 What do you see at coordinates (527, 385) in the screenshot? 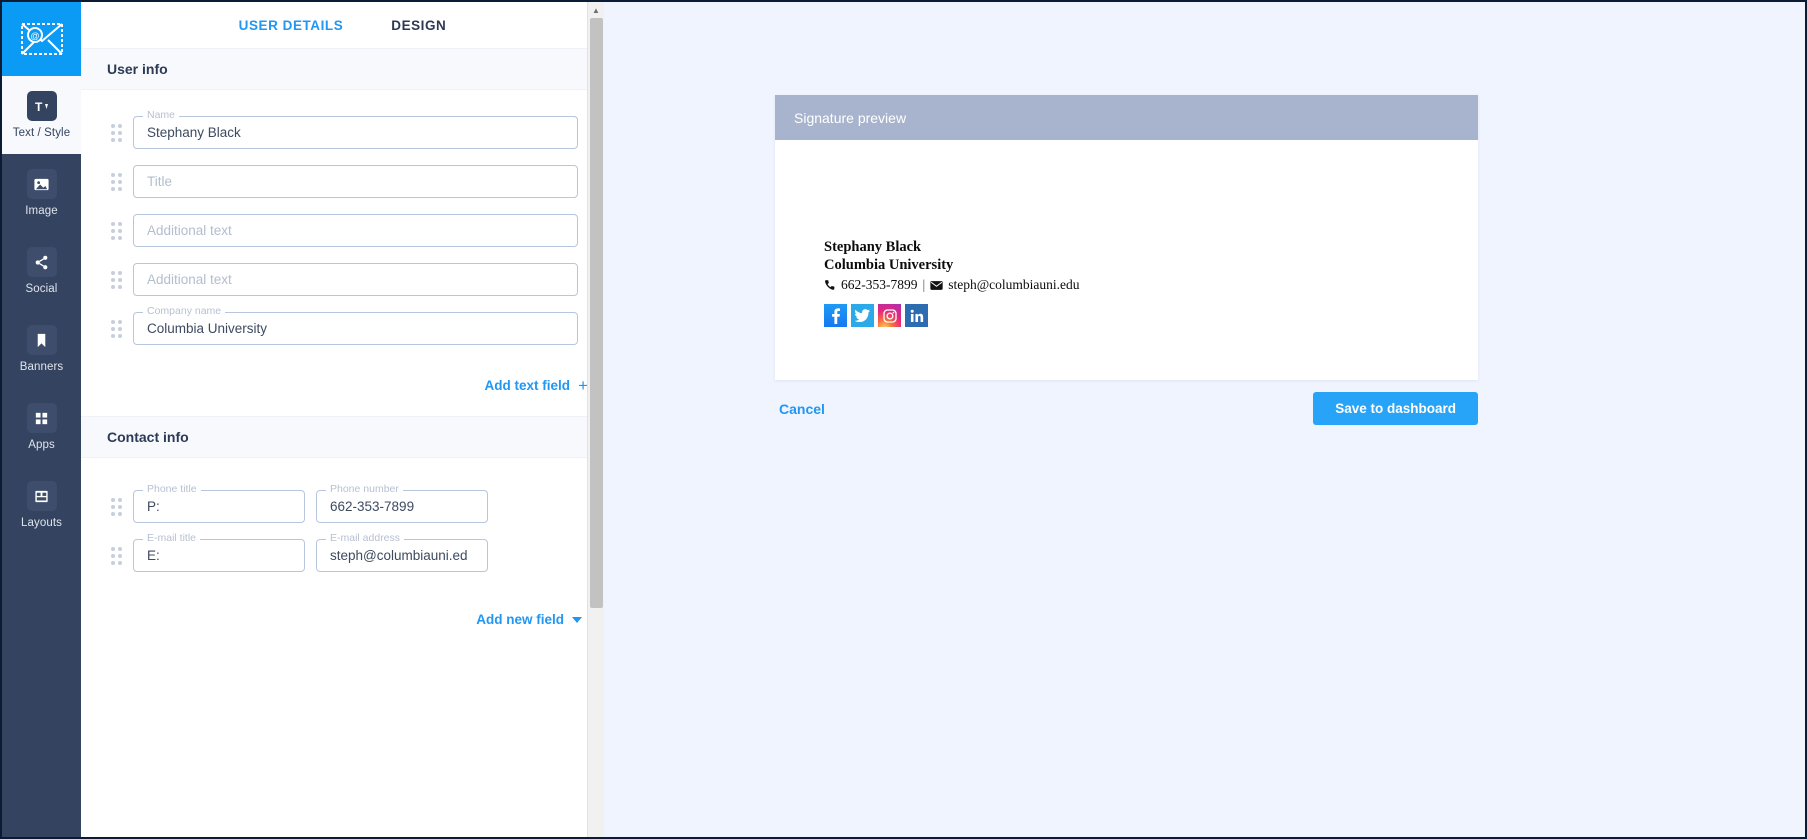
I see `add-text-field-label: Add text field` at bounding box center [527, 385].